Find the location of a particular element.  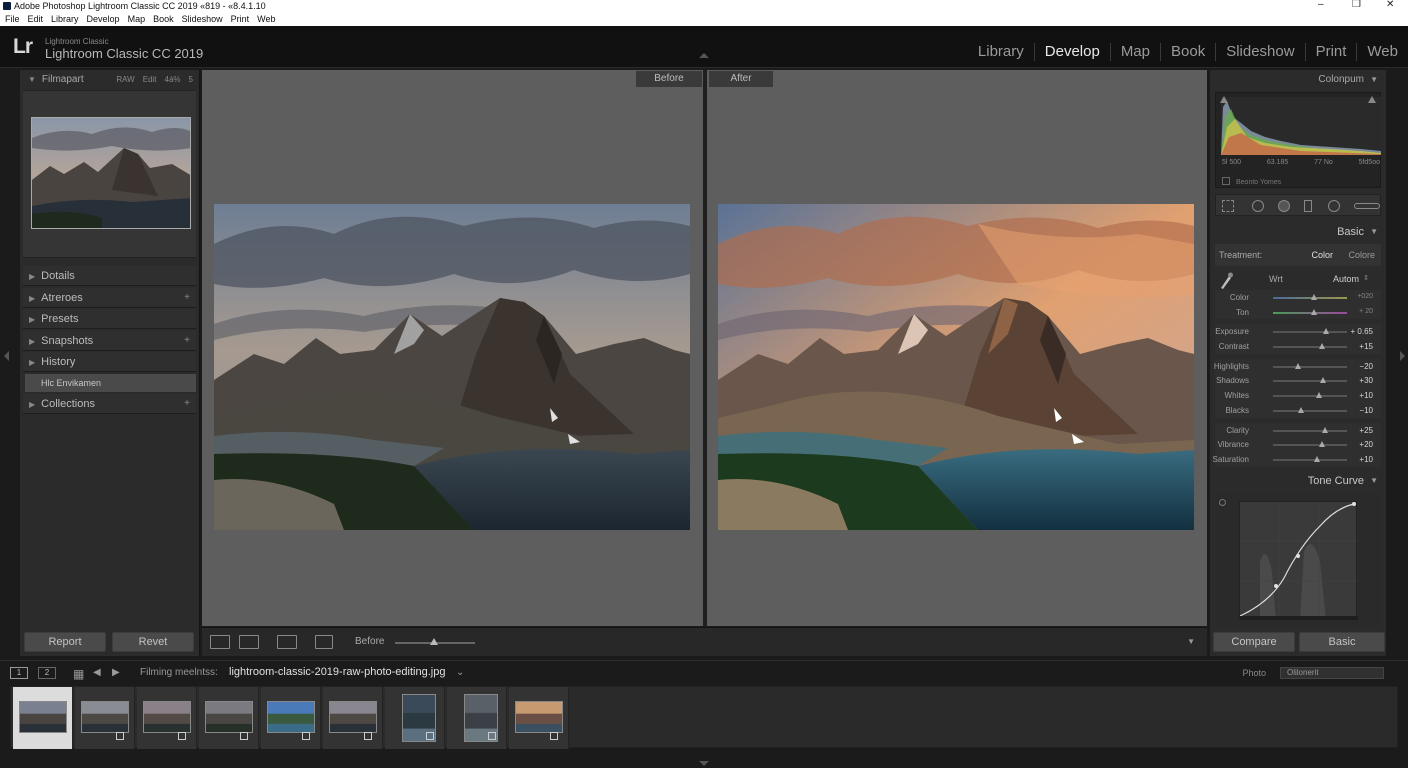

swap-icon is located at coordinates (324, 642).